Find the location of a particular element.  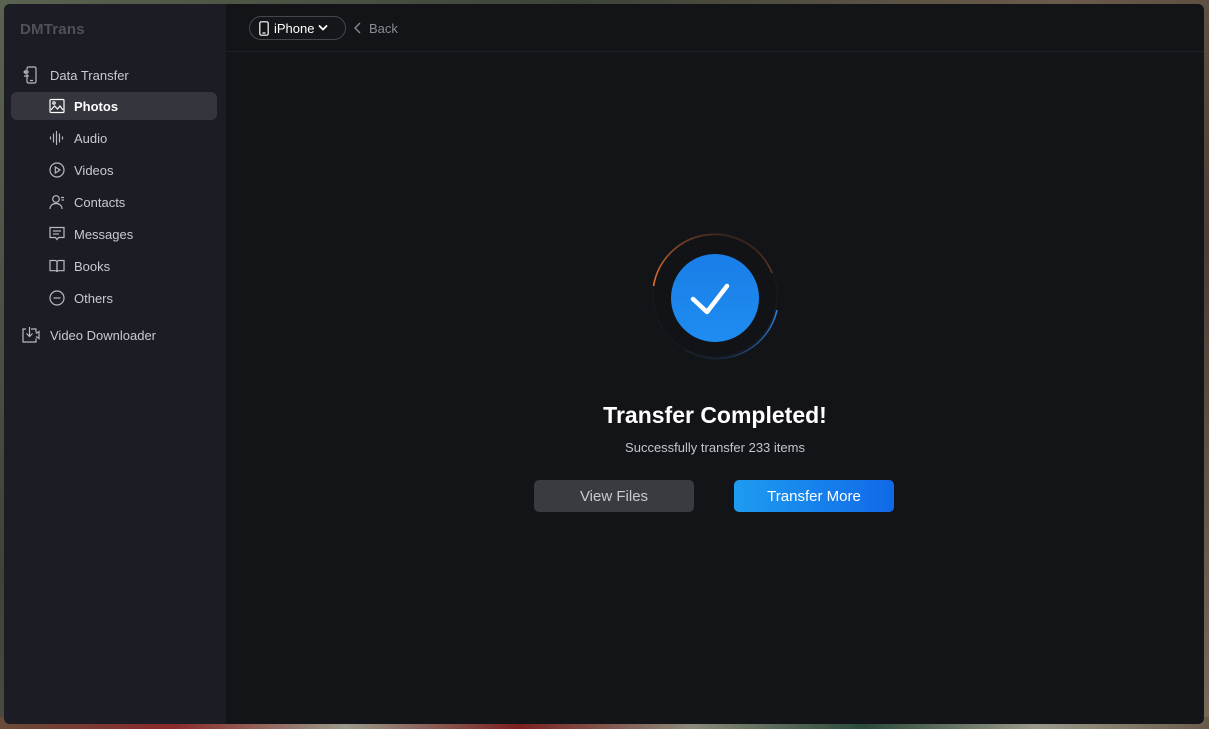

phone-transfer-icon is located at coordinates (31, 75).